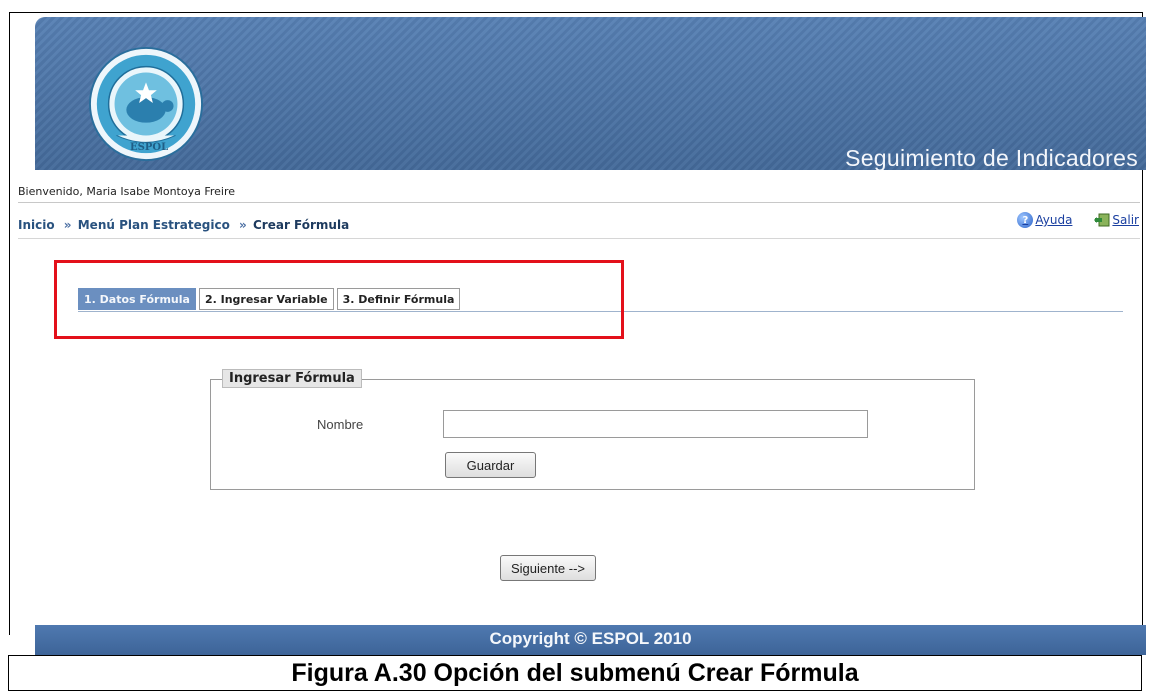 The width and height of the screenshot is (1151, 691). I want to click on exit-icon, so click(1102, 220).